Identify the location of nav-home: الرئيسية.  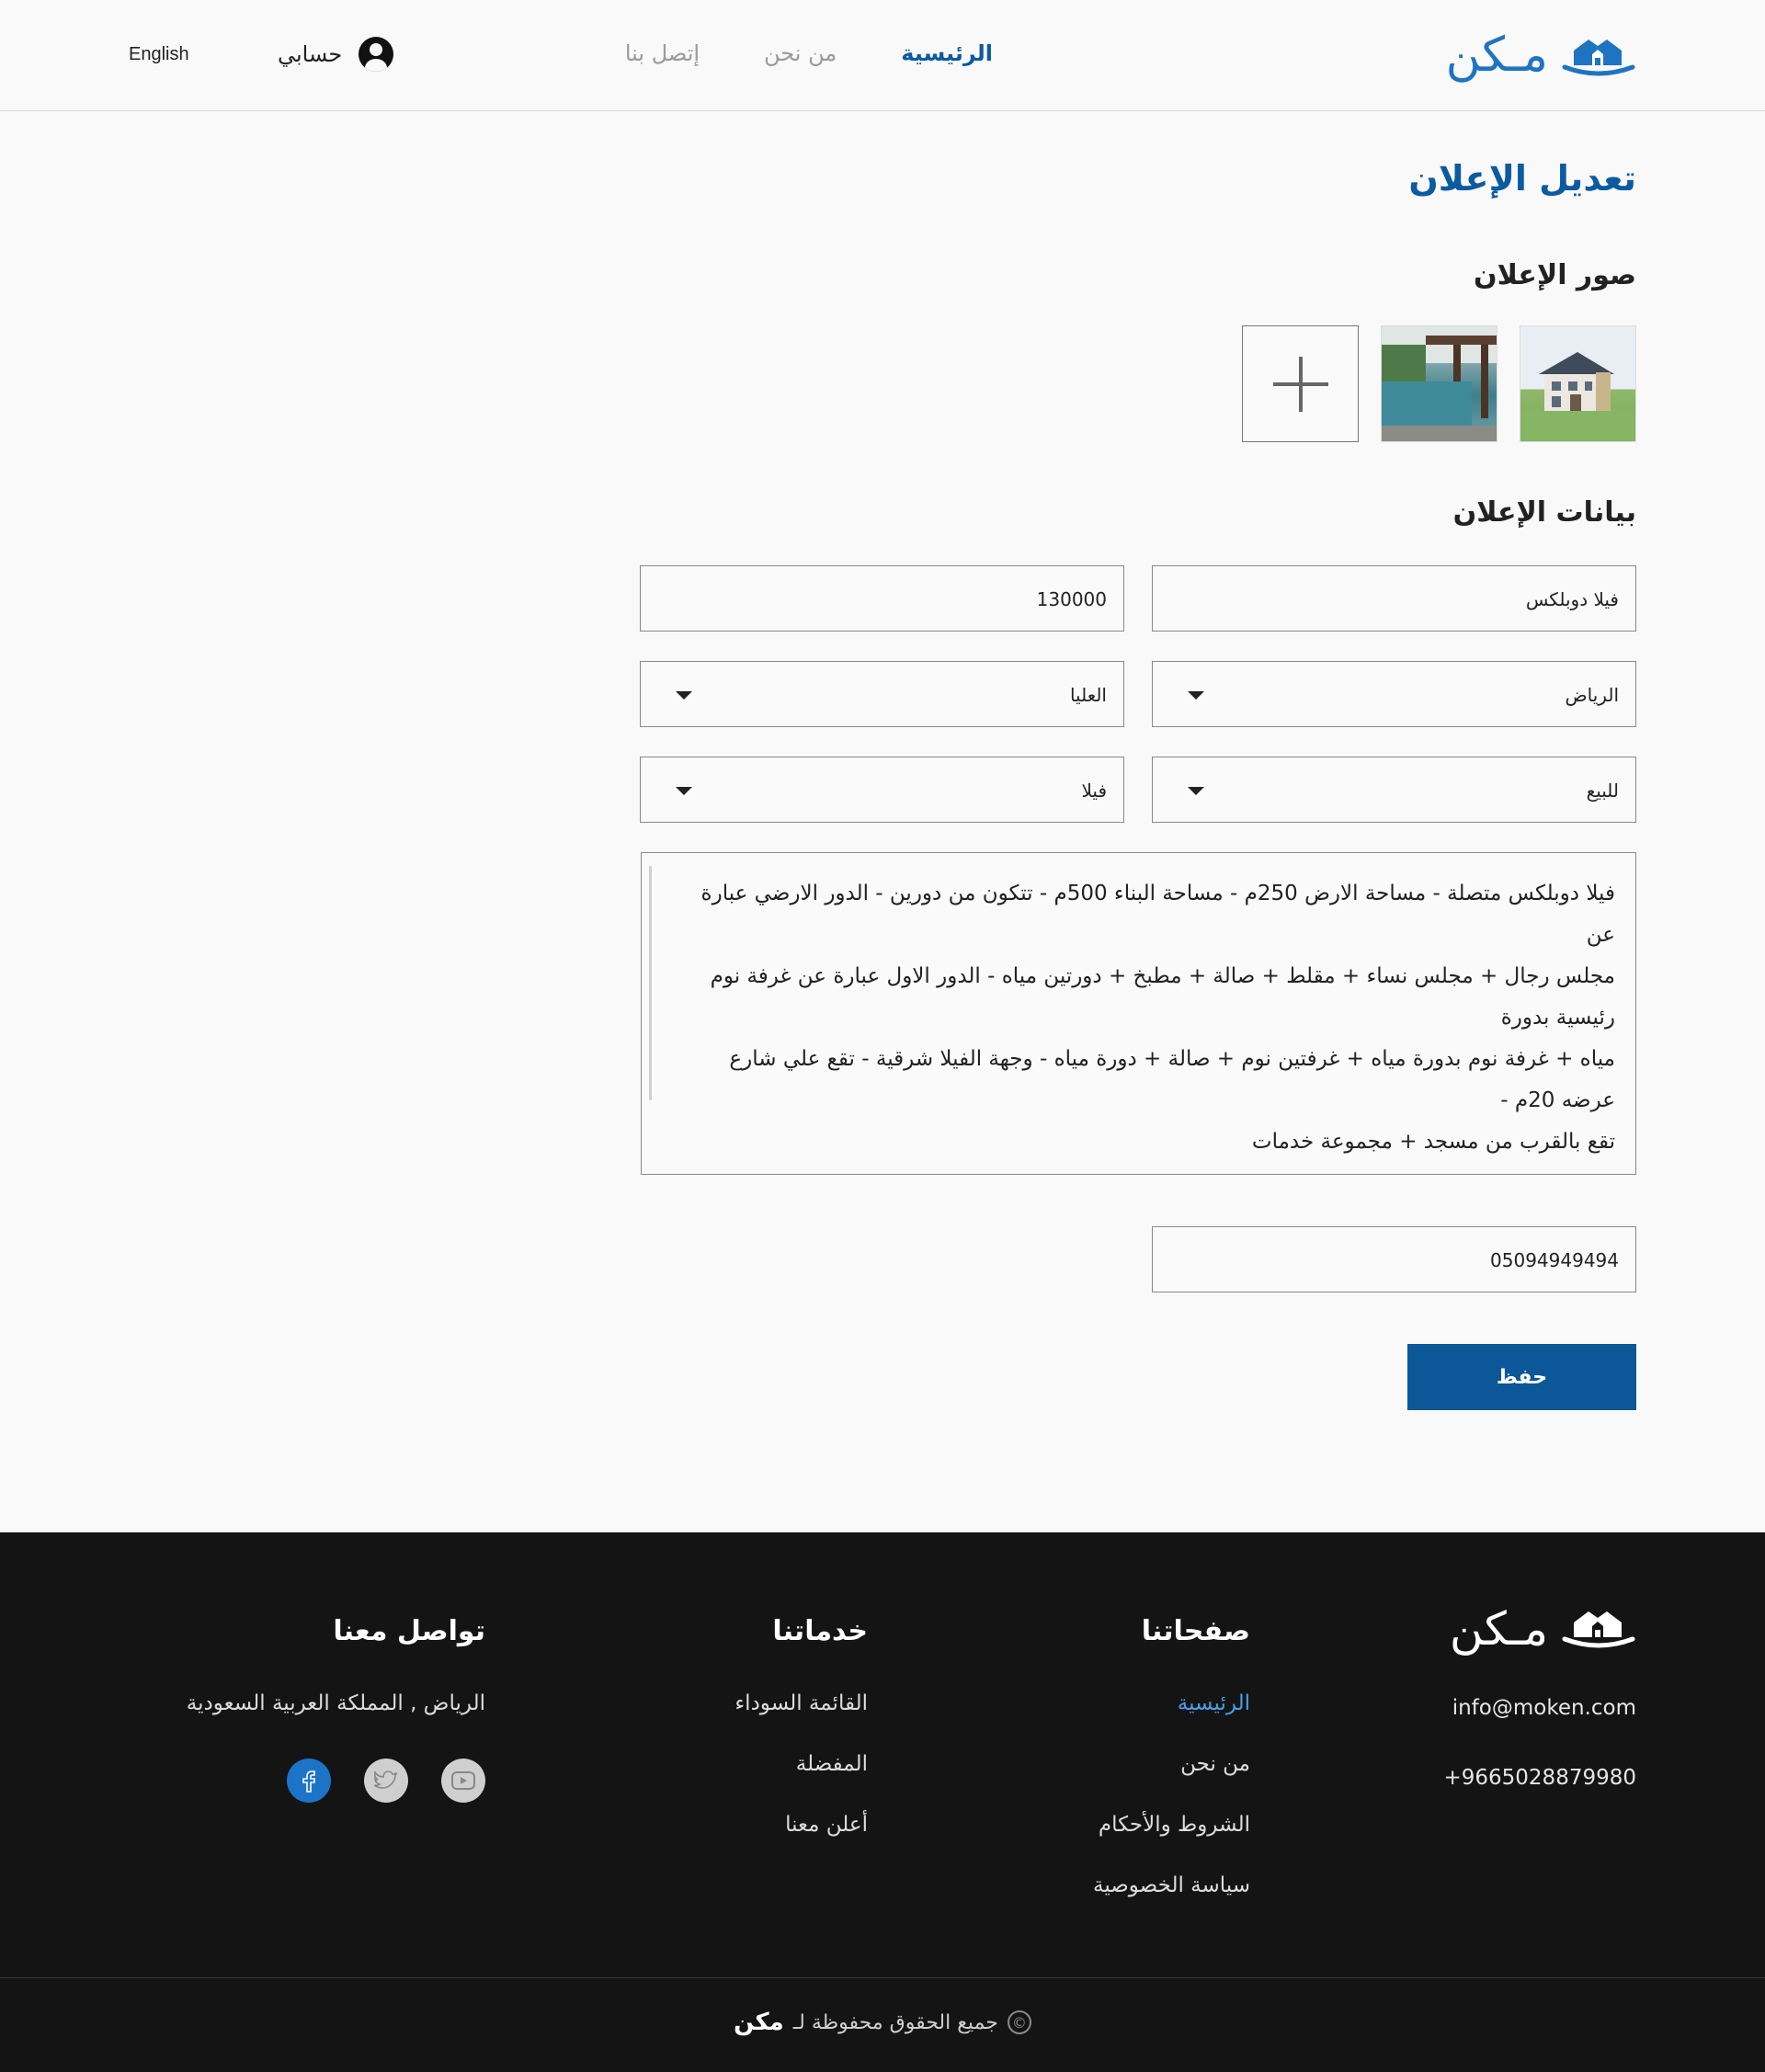
(947, 53).